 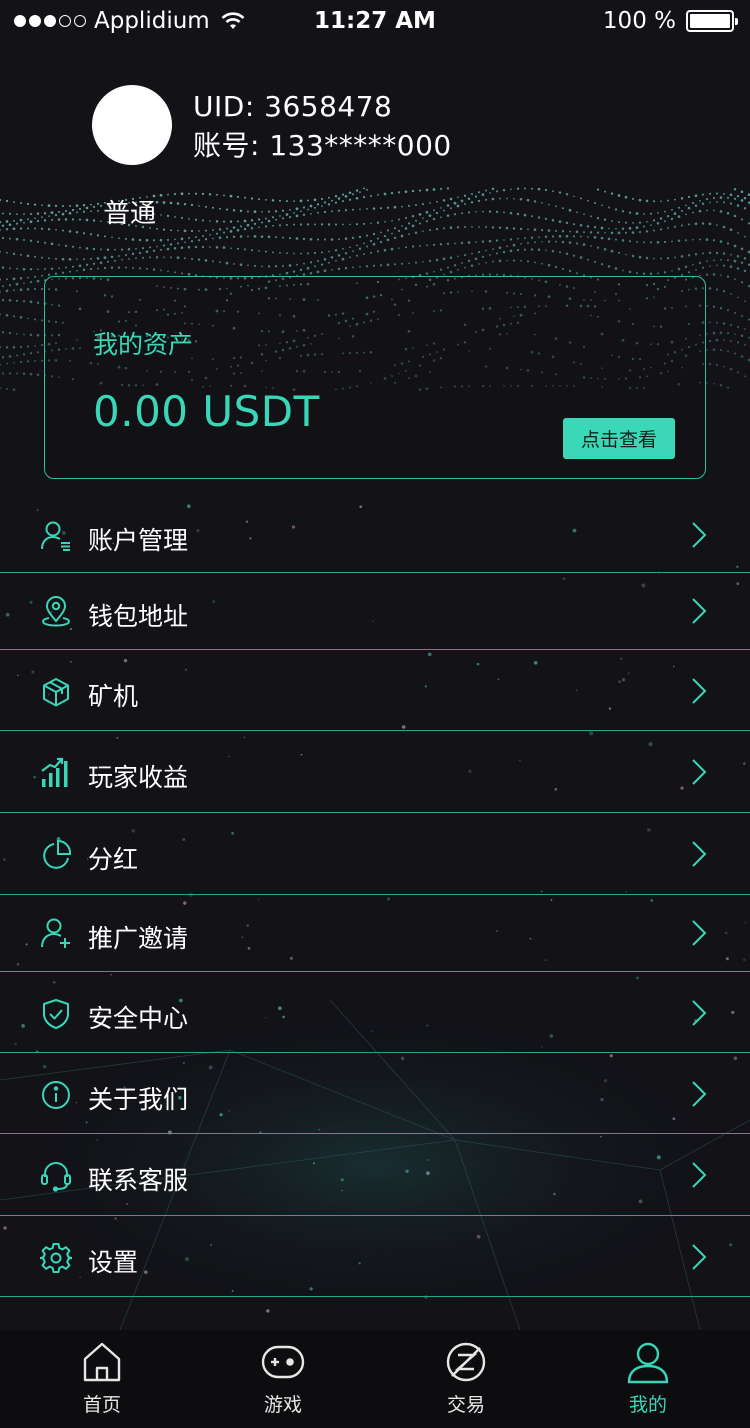 I want to click on bar-chart-icon, so click(x=54, y=772).